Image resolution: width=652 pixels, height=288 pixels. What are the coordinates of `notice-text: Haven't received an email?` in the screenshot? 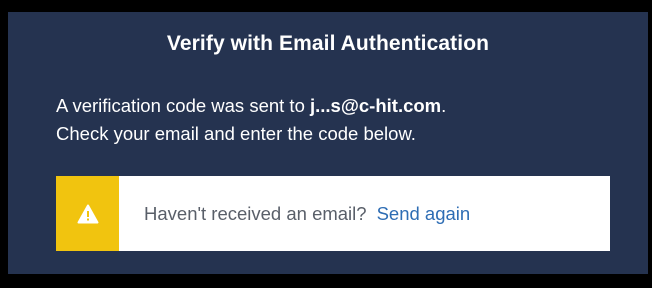 It's located at (255, 213).